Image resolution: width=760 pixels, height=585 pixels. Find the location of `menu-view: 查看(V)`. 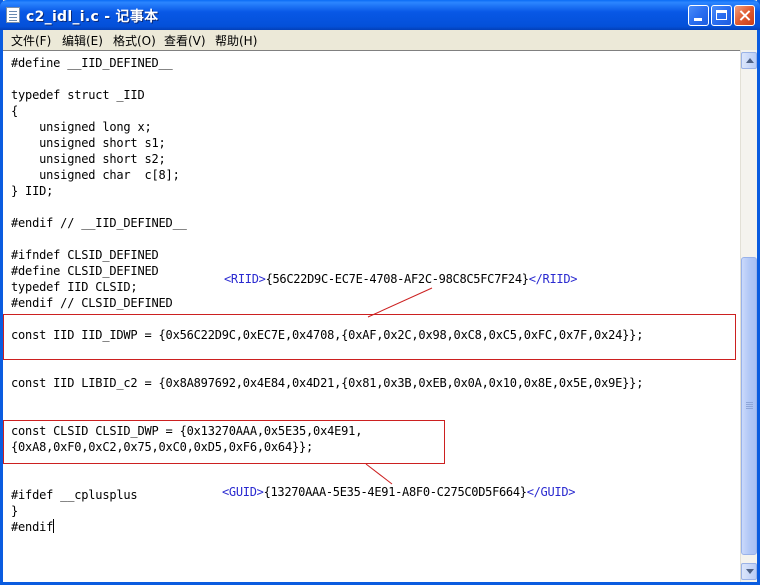

menu-view: 查看(V) is located at coordinates (185, 40).